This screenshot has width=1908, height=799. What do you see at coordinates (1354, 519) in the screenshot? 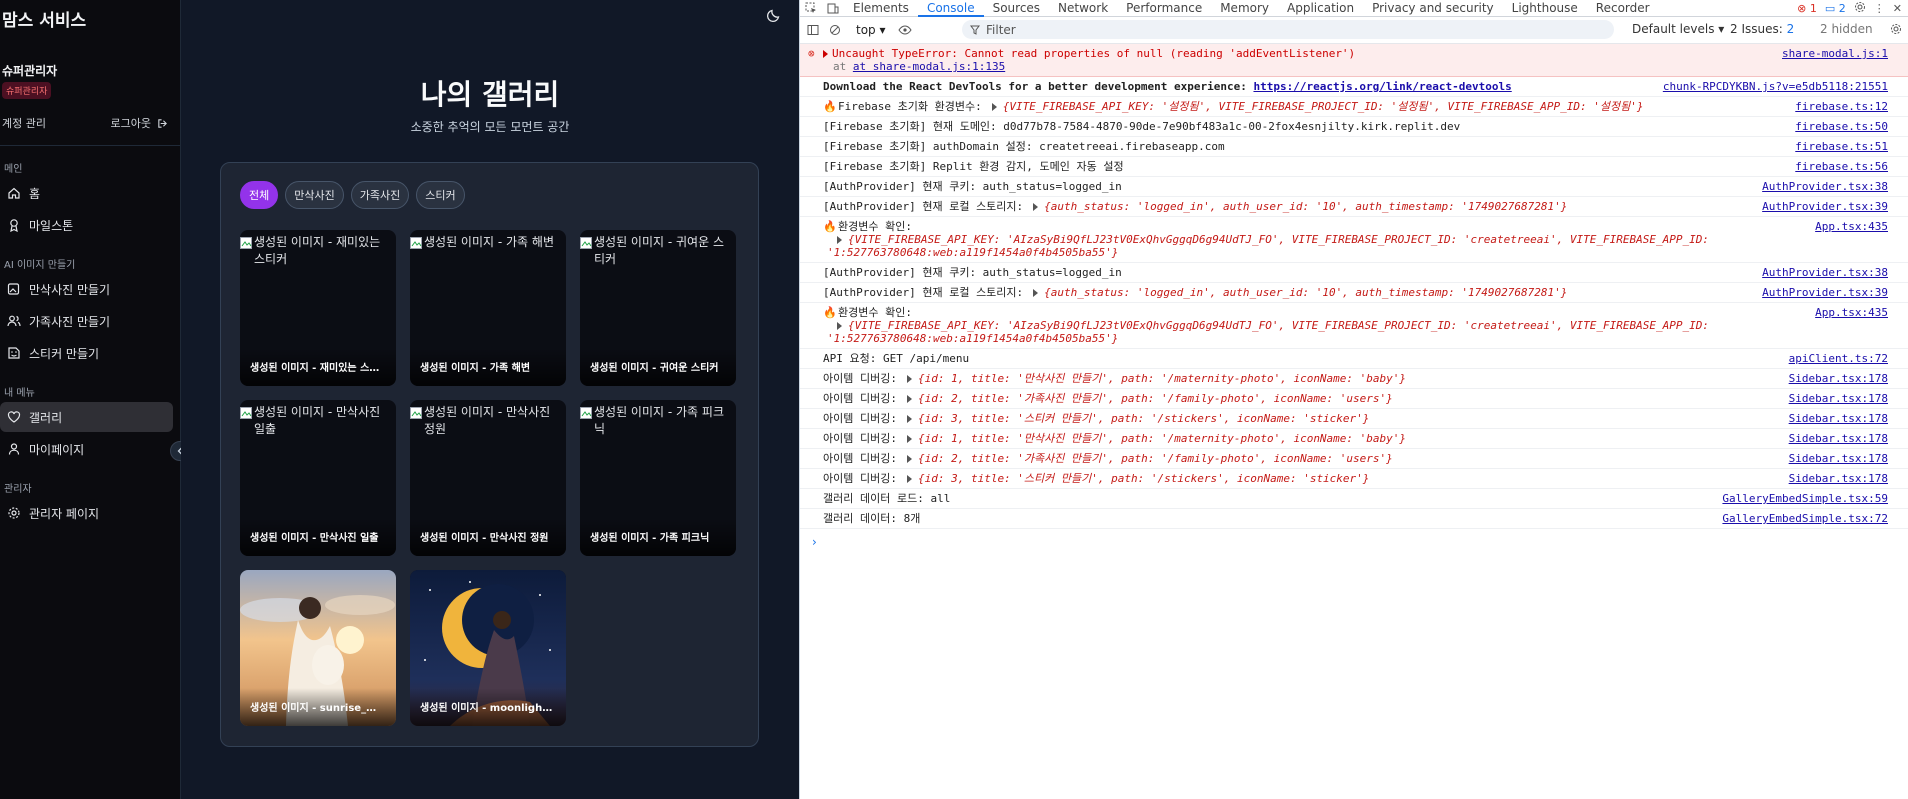
I see `console-log-row: 갤러리 데이터: 8개 GalleryEmbedSimple.tsx:72` at bounding box center [1354, 519].